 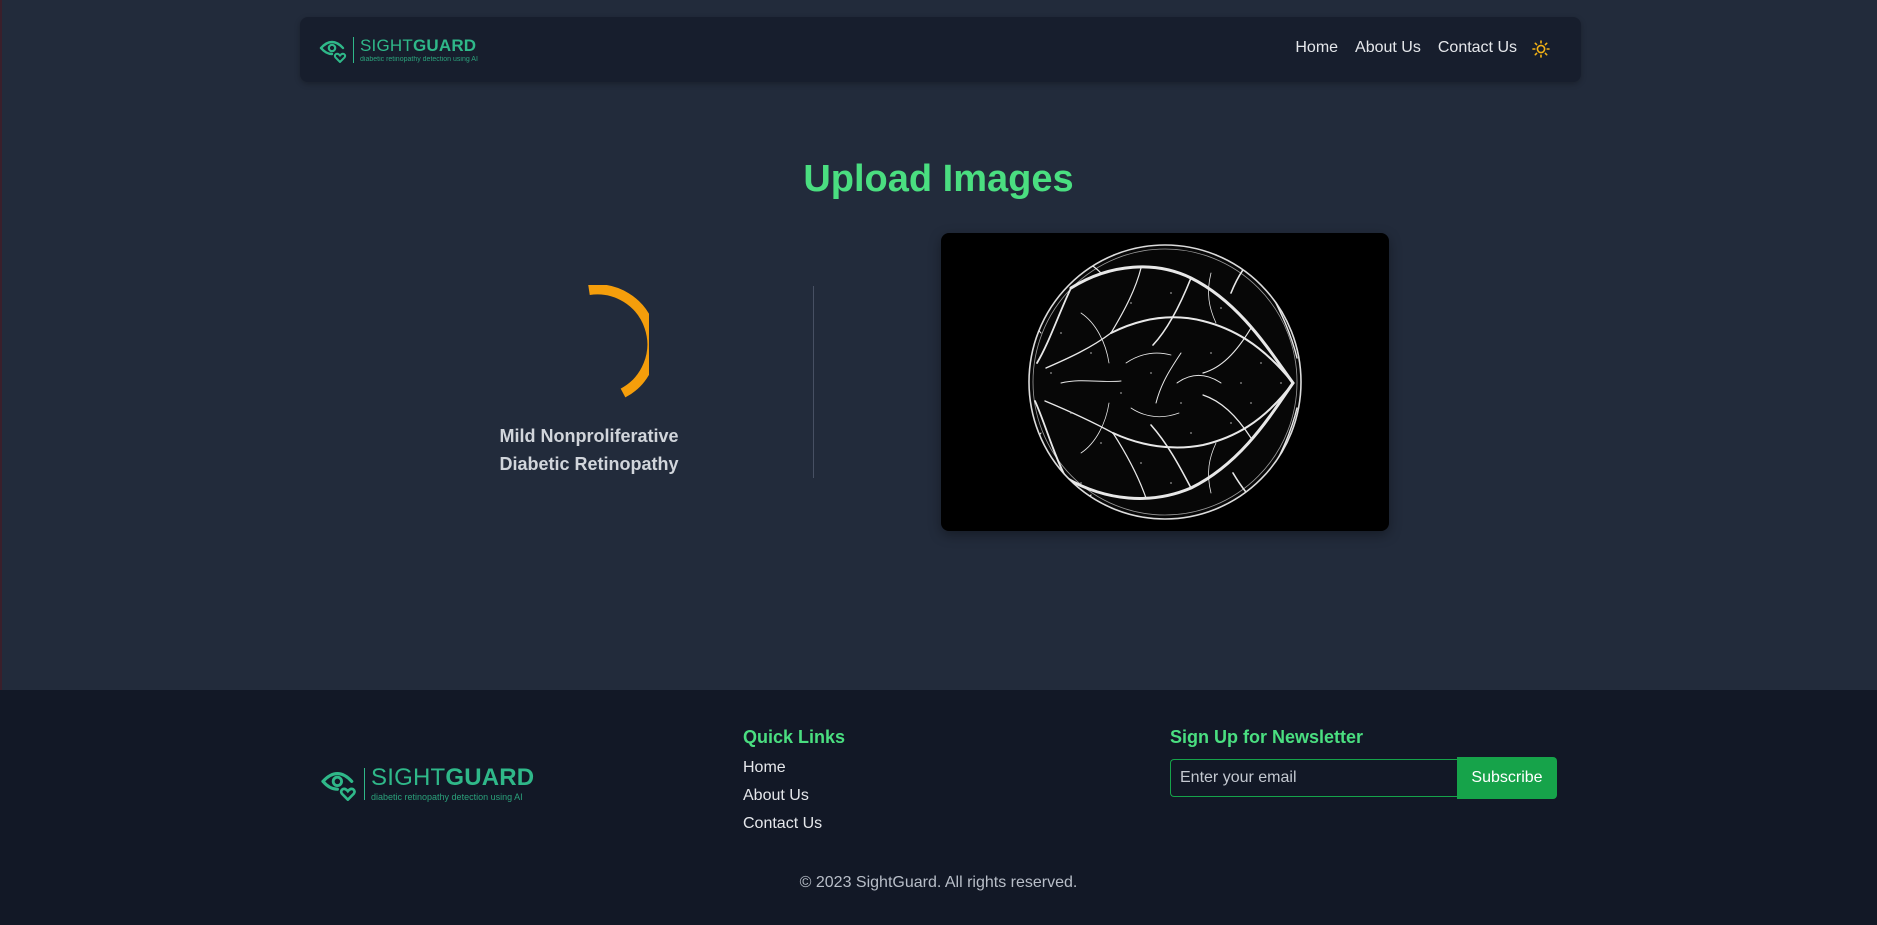 I want to click on nav-links: Home About Us Contact Us, so click(x=1406, y=48).